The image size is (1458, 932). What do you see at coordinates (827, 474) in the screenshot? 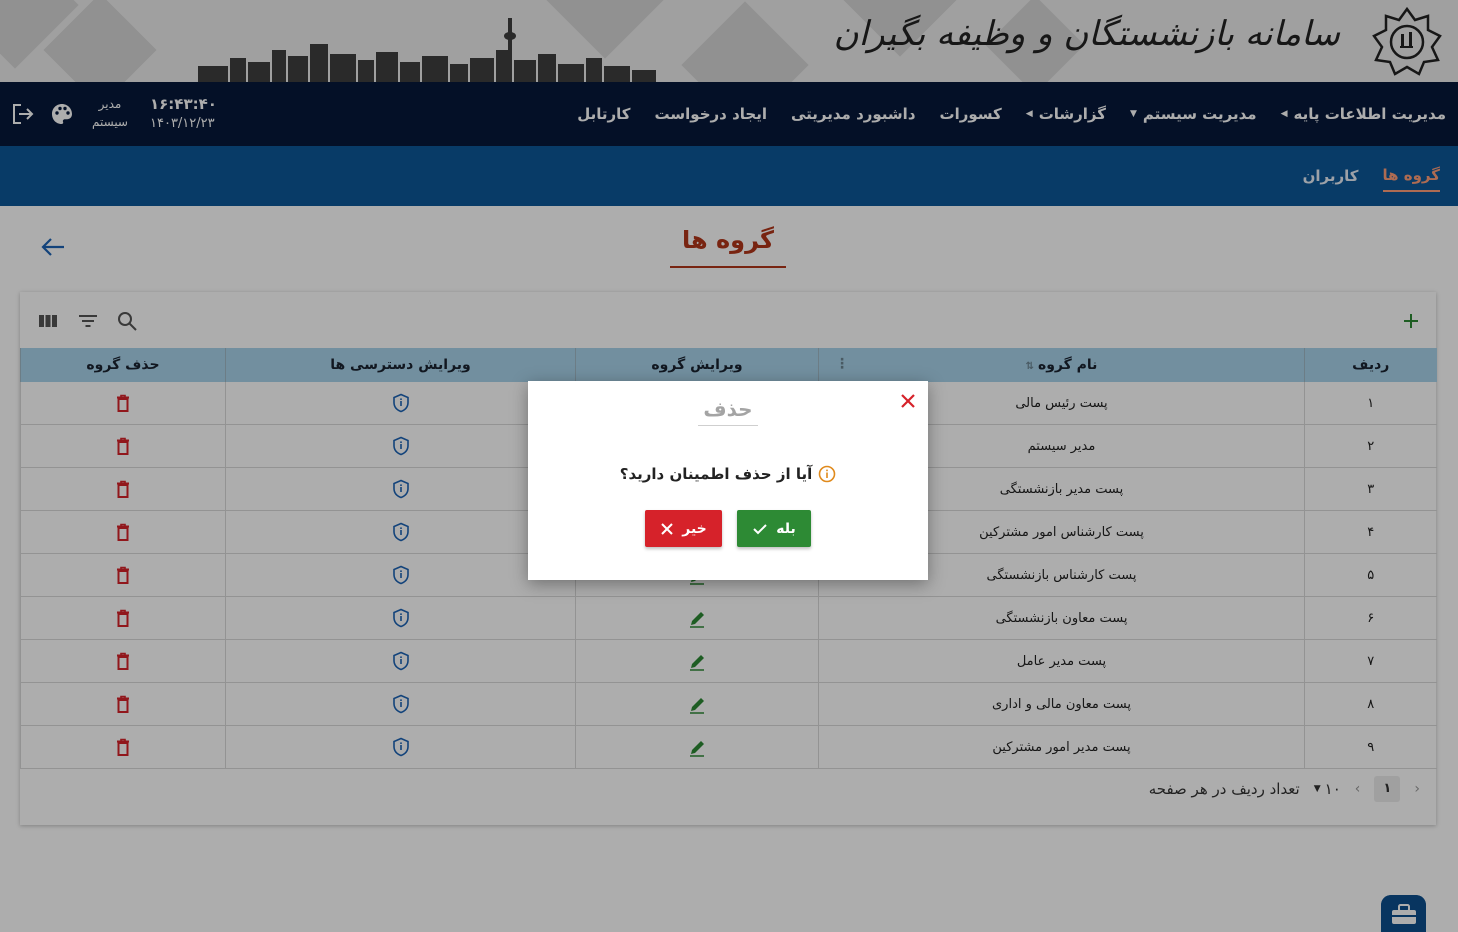
I see `info-icon` at bounding box center [827, 474].